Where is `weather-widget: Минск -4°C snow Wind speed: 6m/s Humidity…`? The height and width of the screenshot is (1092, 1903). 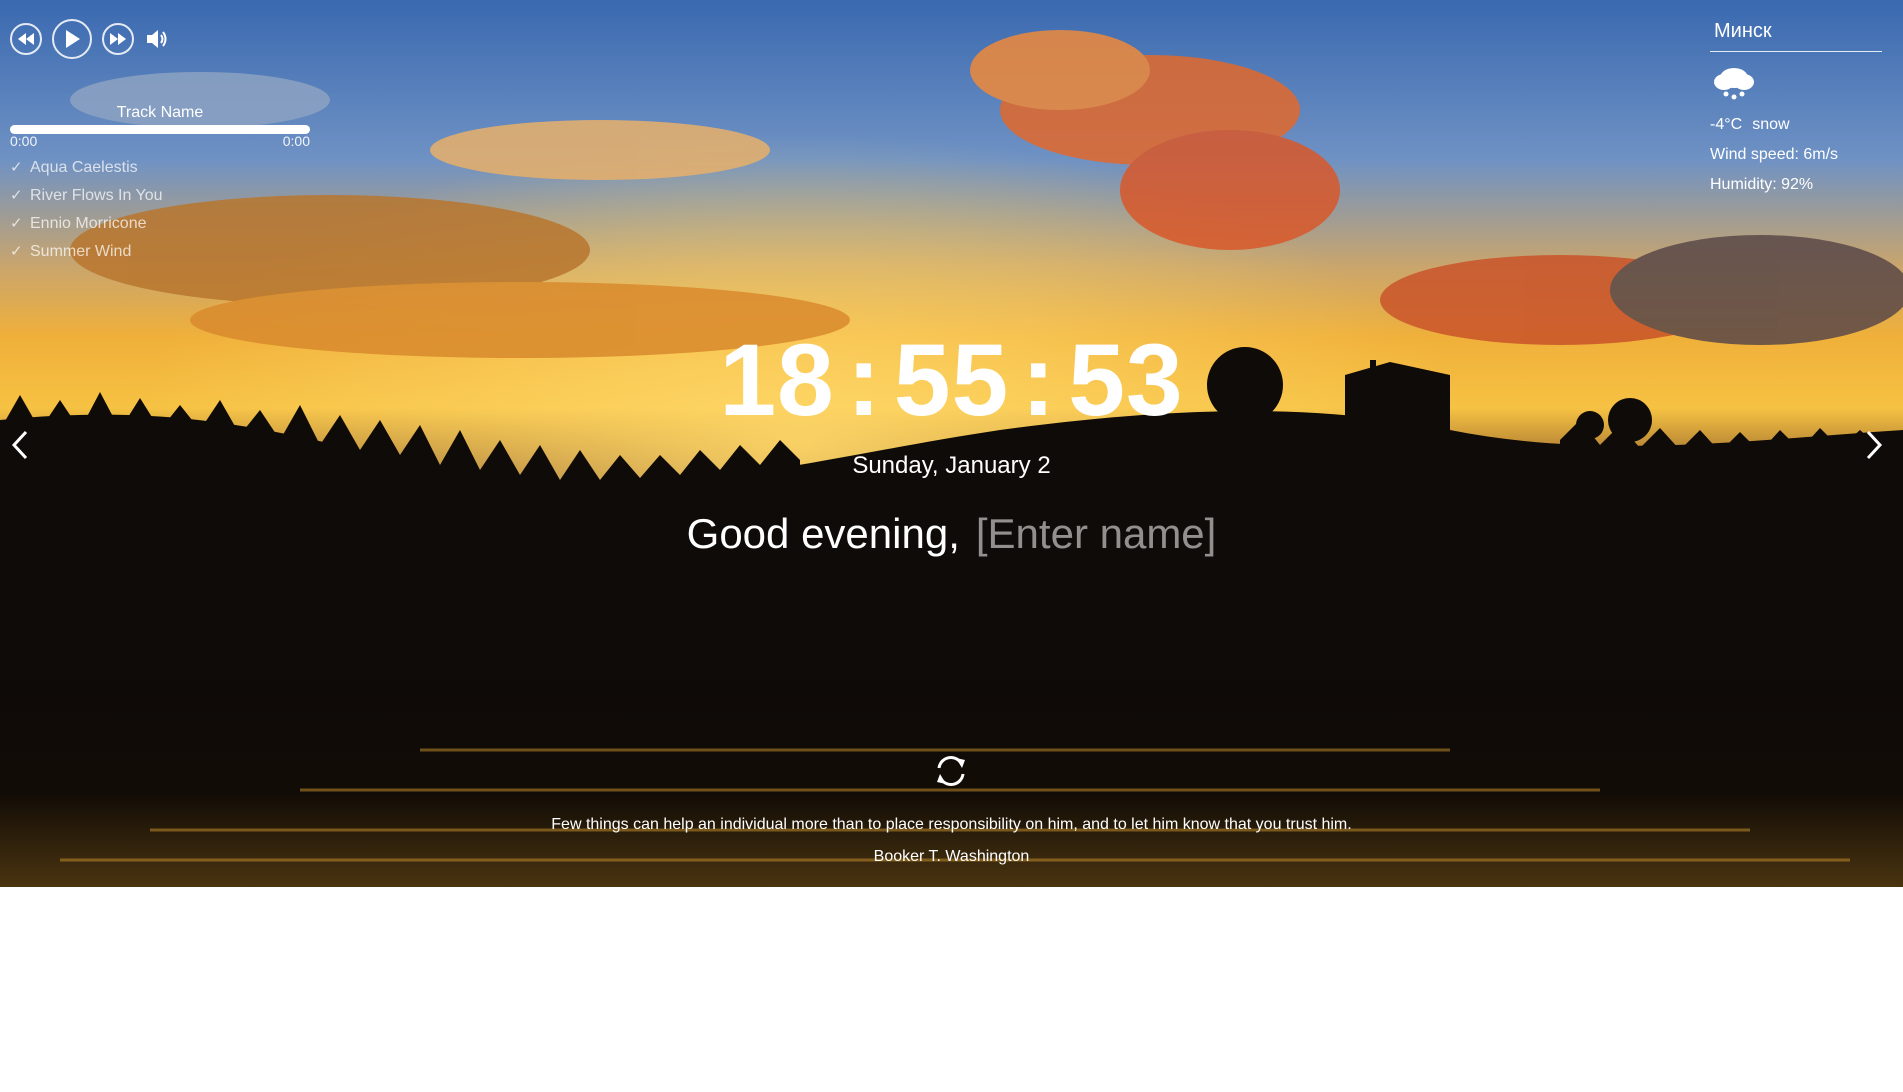
weather-widget: Минск -4°C snow Wind speed: 6m/s Humidity… is located at coordinates (1796, 107).